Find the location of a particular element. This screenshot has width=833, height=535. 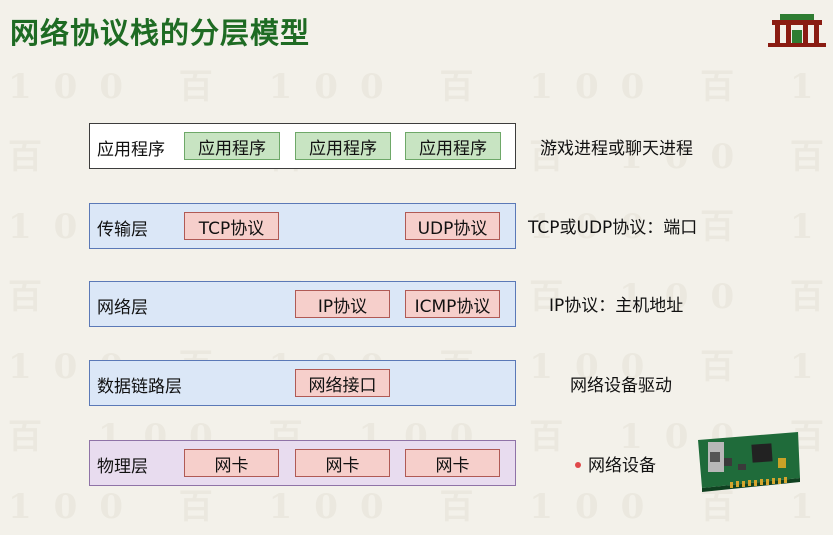

layer-data-link: 数据链路层 网络接口 is located at coordinates (302, 383).